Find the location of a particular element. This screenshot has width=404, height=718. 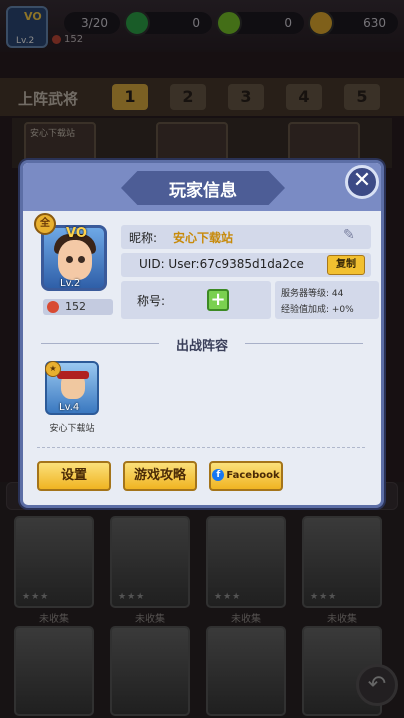

rank-medal-icon: 全 is located at coordinates (45, 224).